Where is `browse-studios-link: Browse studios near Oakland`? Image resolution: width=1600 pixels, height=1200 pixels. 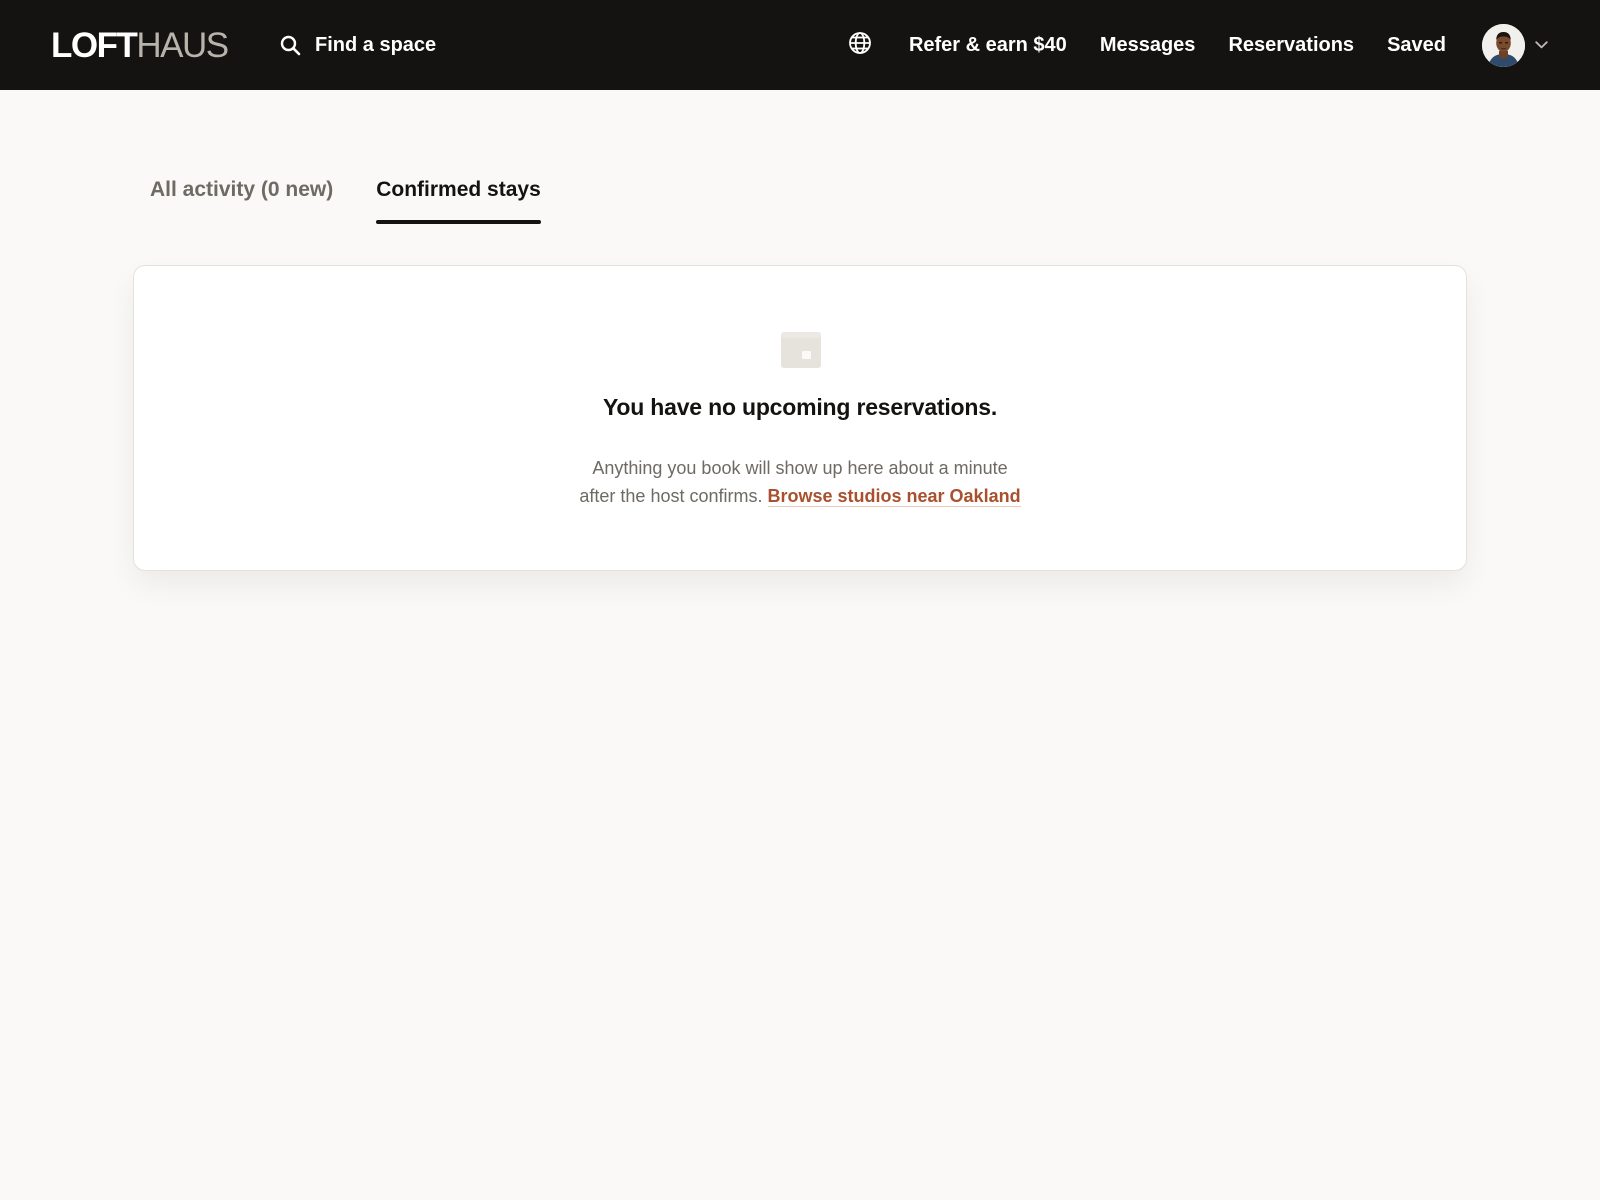 browse-studios-link: Browse studios near Oakland is located at coordinates (894, 496).